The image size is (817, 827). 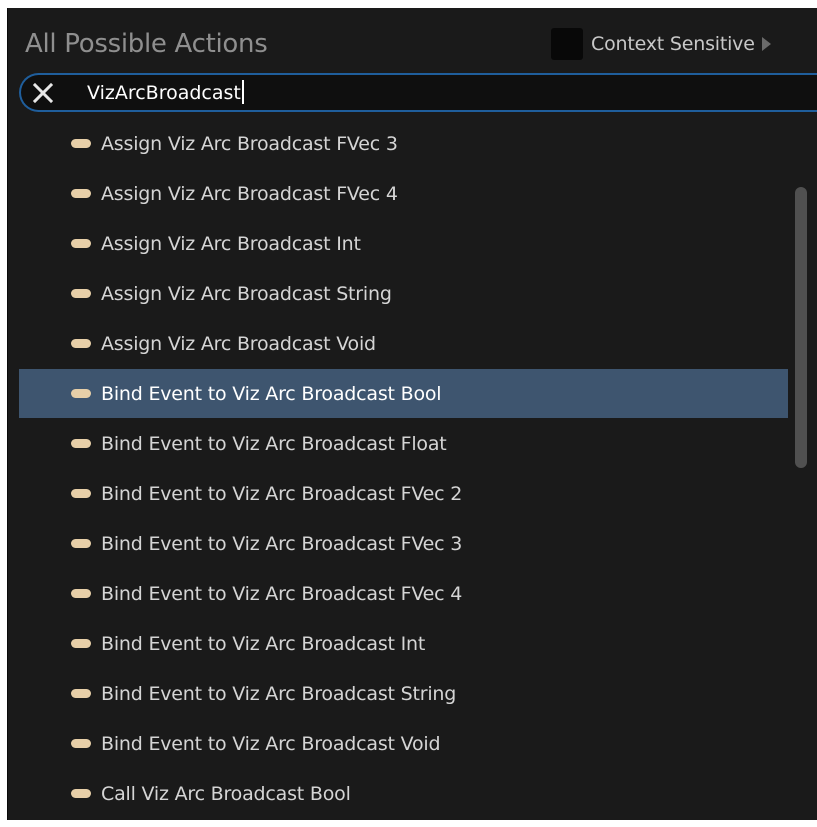 I want to click on panel-title: All Possible Actions, so click(x=146, y=44).